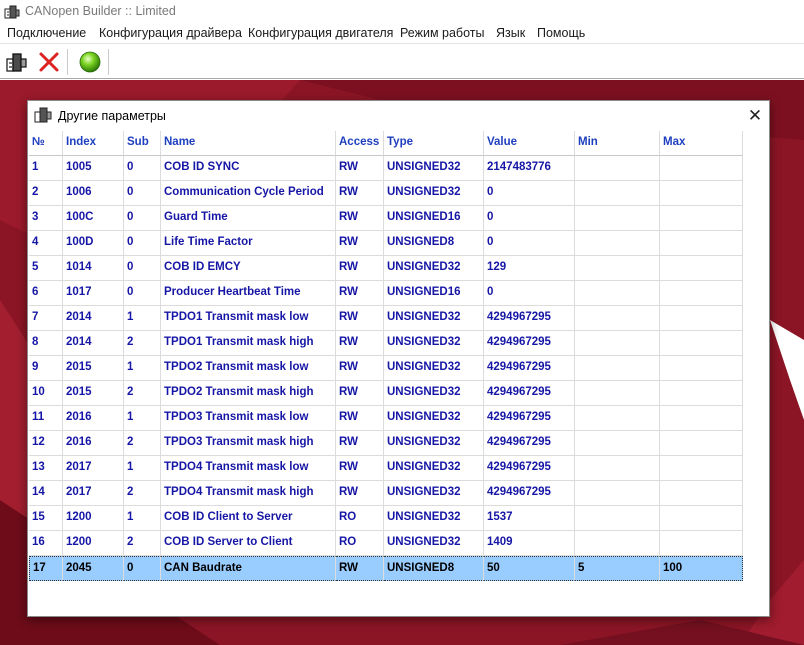 This screenshot has height=645, width=804. I want to click on menu-item-motor-config: Конфигурация двигателя, so click(320, 33).